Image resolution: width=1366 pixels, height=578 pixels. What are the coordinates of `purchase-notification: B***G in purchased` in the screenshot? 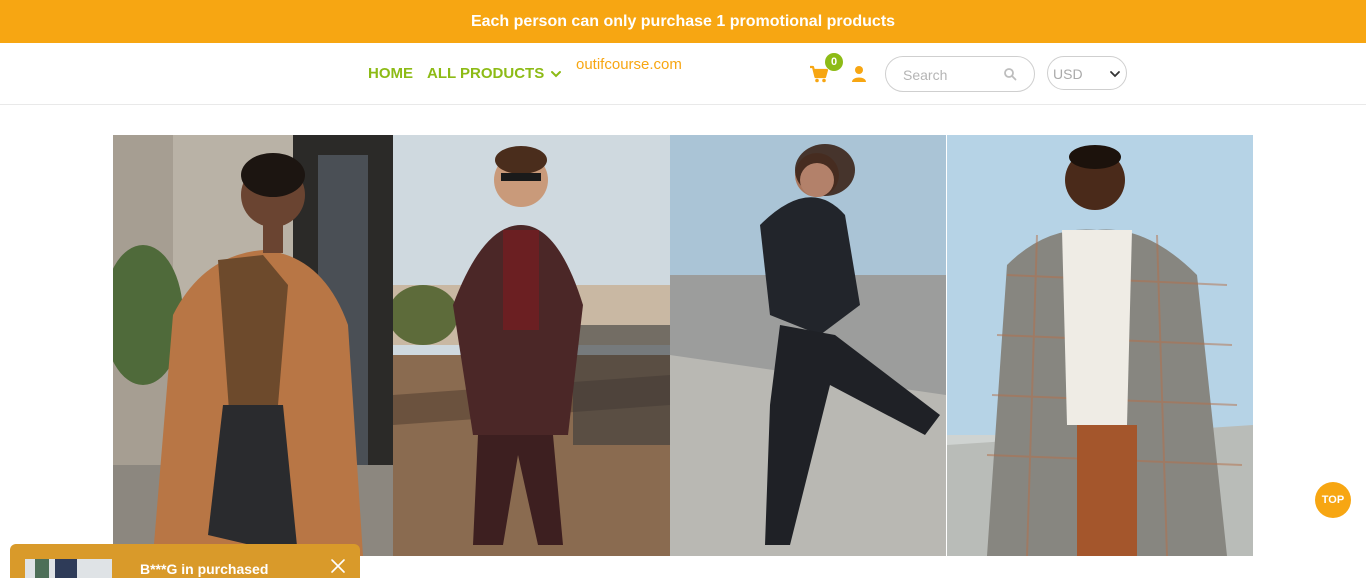 It's located at (185, 561).